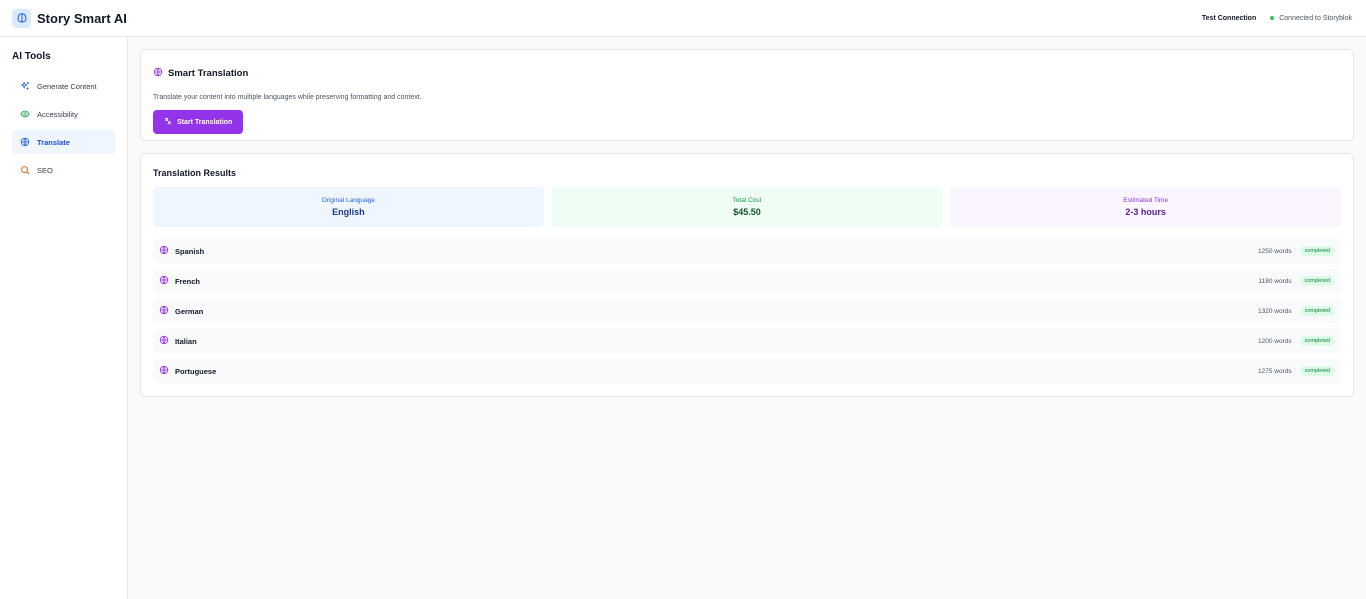 The height and width of the screenshot is (599, 1366). What do you see at coordinates (25, 170) in the screenshot?
I see `search-icon` at bounding box center [25, 170].